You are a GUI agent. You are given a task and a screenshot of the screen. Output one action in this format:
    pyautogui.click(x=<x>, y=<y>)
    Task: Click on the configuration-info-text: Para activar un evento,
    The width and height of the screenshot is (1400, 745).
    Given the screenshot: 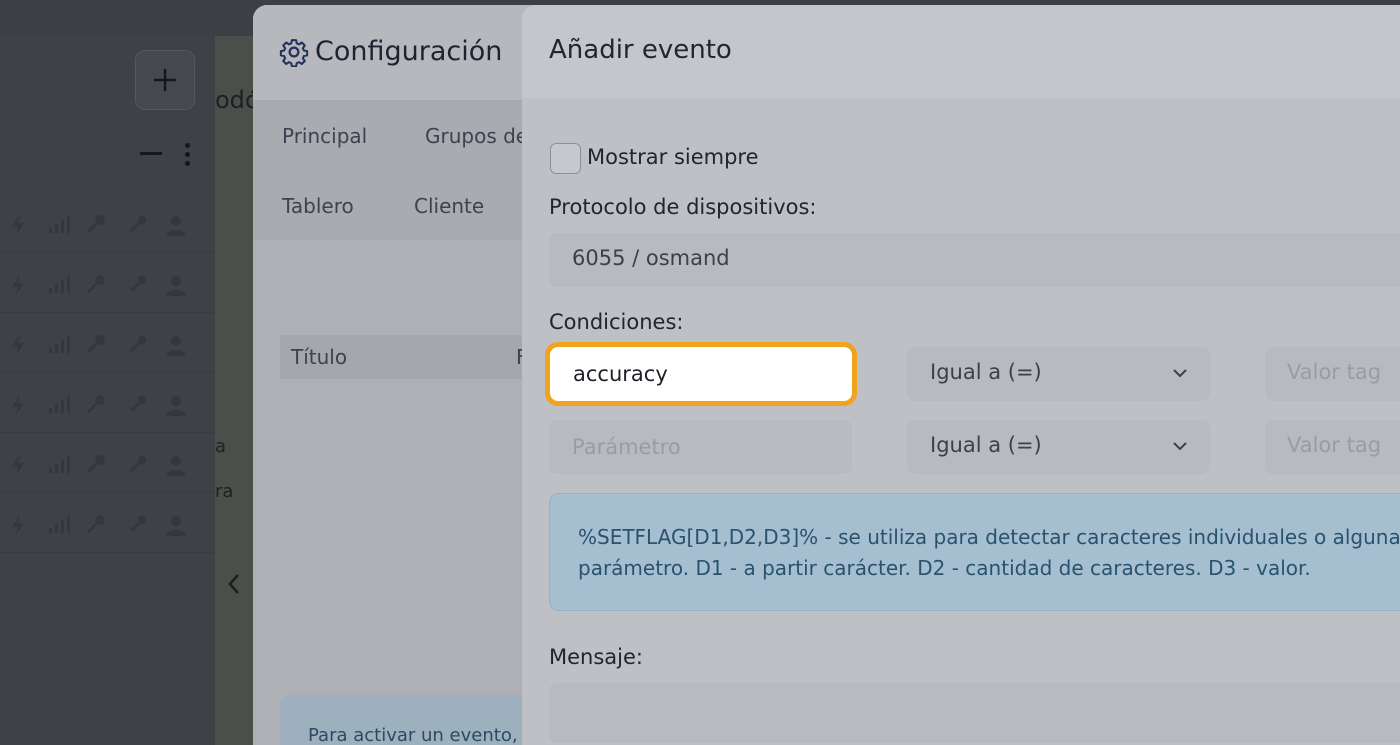 What is the action you would take?
    pyautogui.click(x=413, y=735)
    